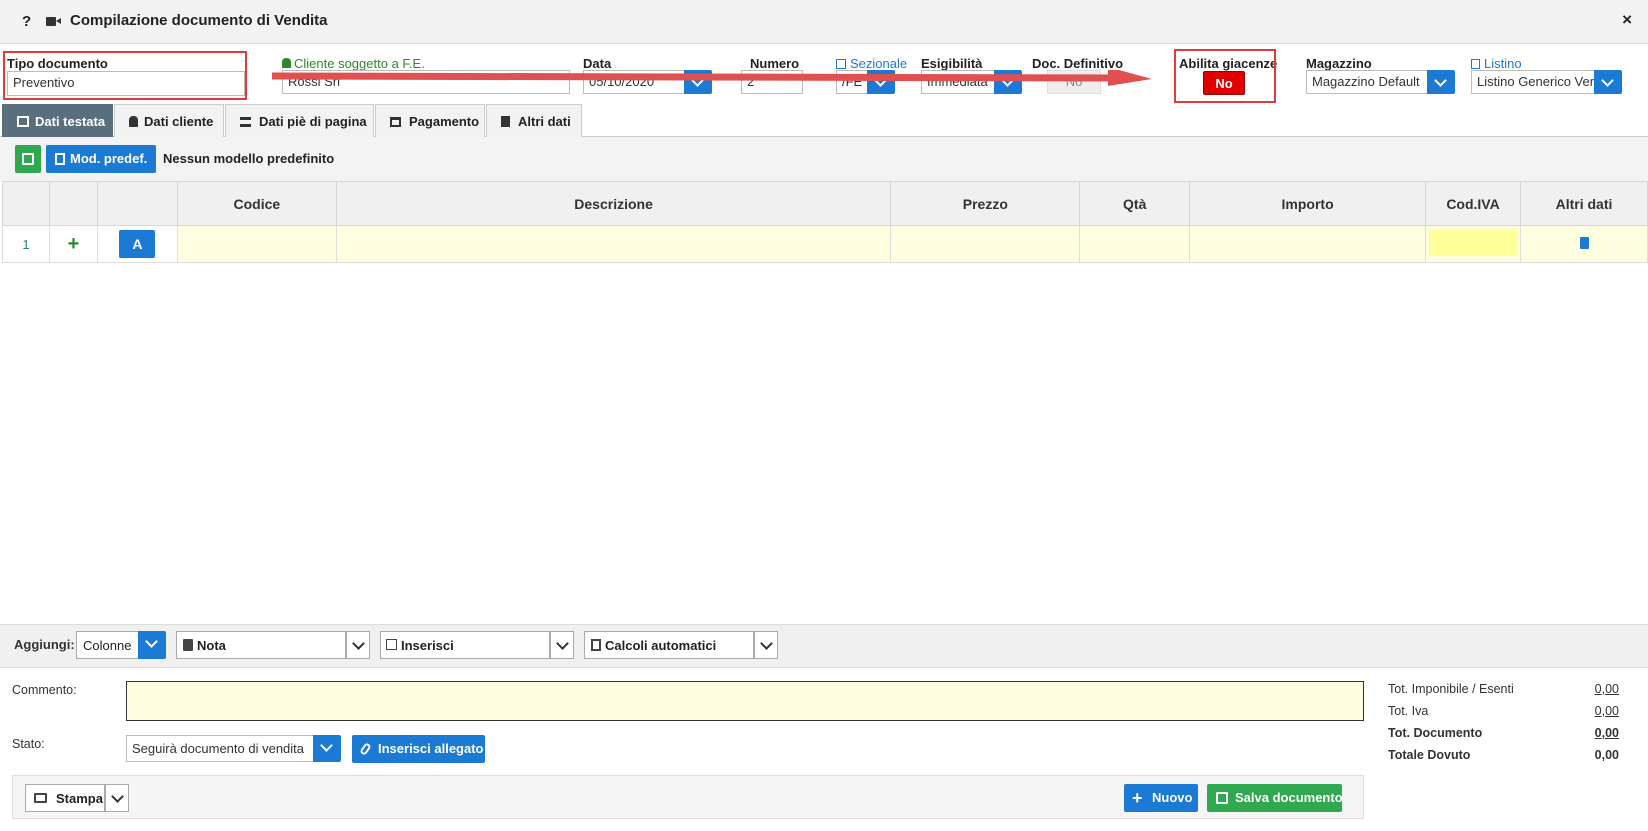 Image resolution: width=1648 pixels, height=831 pixels. I want to click on col-qta: Qtà, so click(1135, 203).